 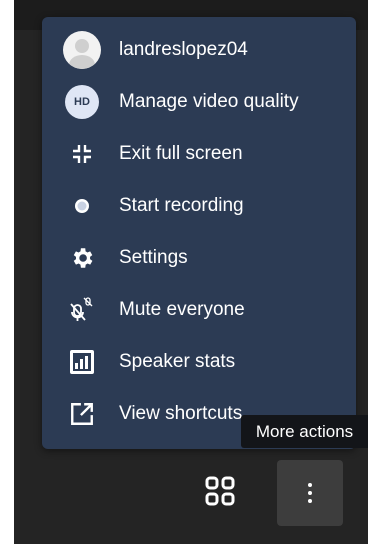 I want to click on menu-item-mute-everyone: Mute everyone, so click(x=199, y=310).